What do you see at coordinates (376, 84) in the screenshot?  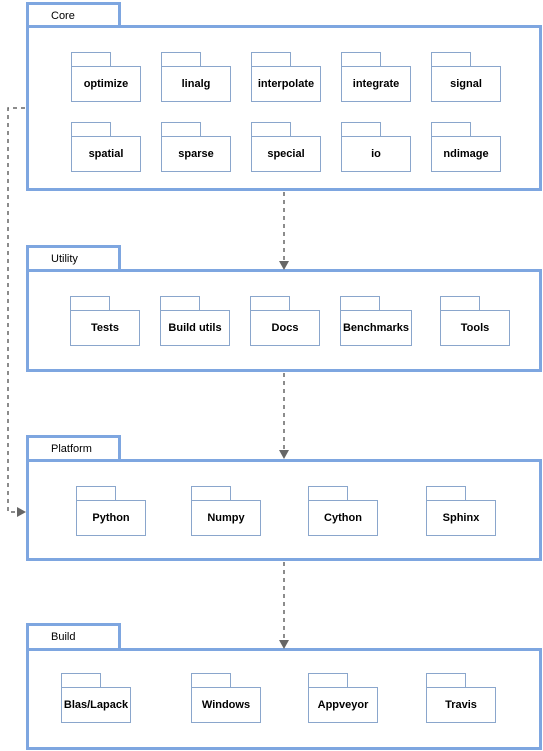 I see `package-label: integrate` at bounding box center [376, 84].